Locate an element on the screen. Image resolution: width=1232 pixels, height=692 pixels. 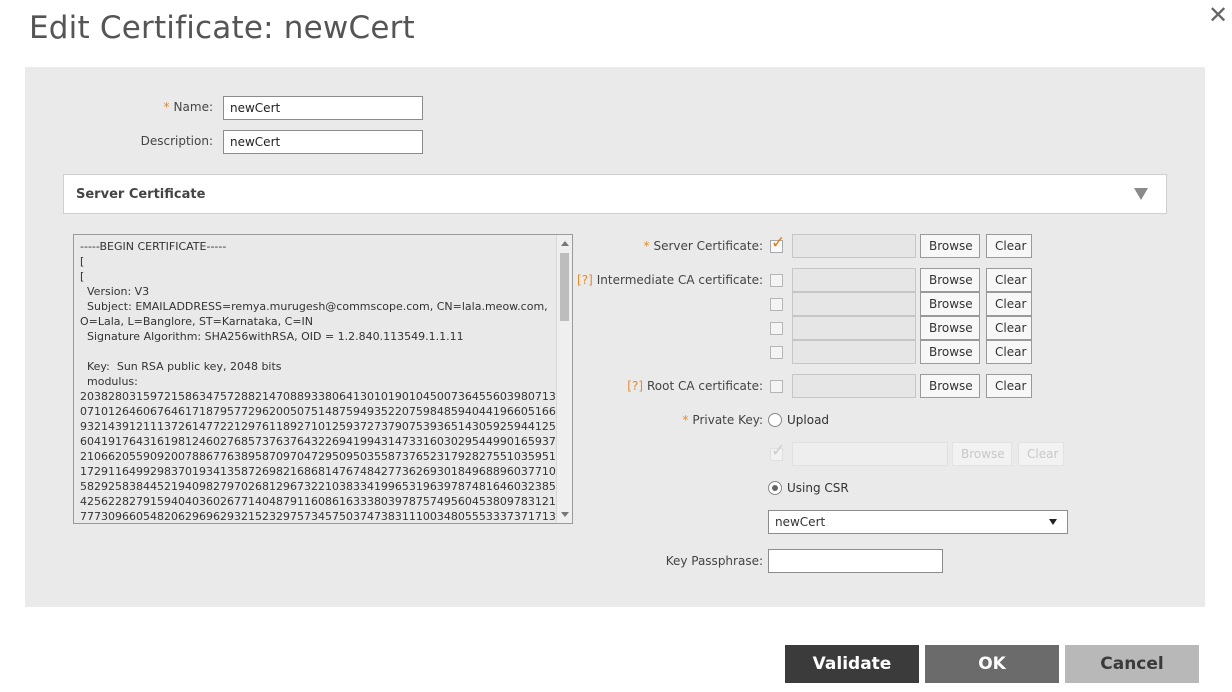
scroll-down-icon is located at coordinates (565, 514).